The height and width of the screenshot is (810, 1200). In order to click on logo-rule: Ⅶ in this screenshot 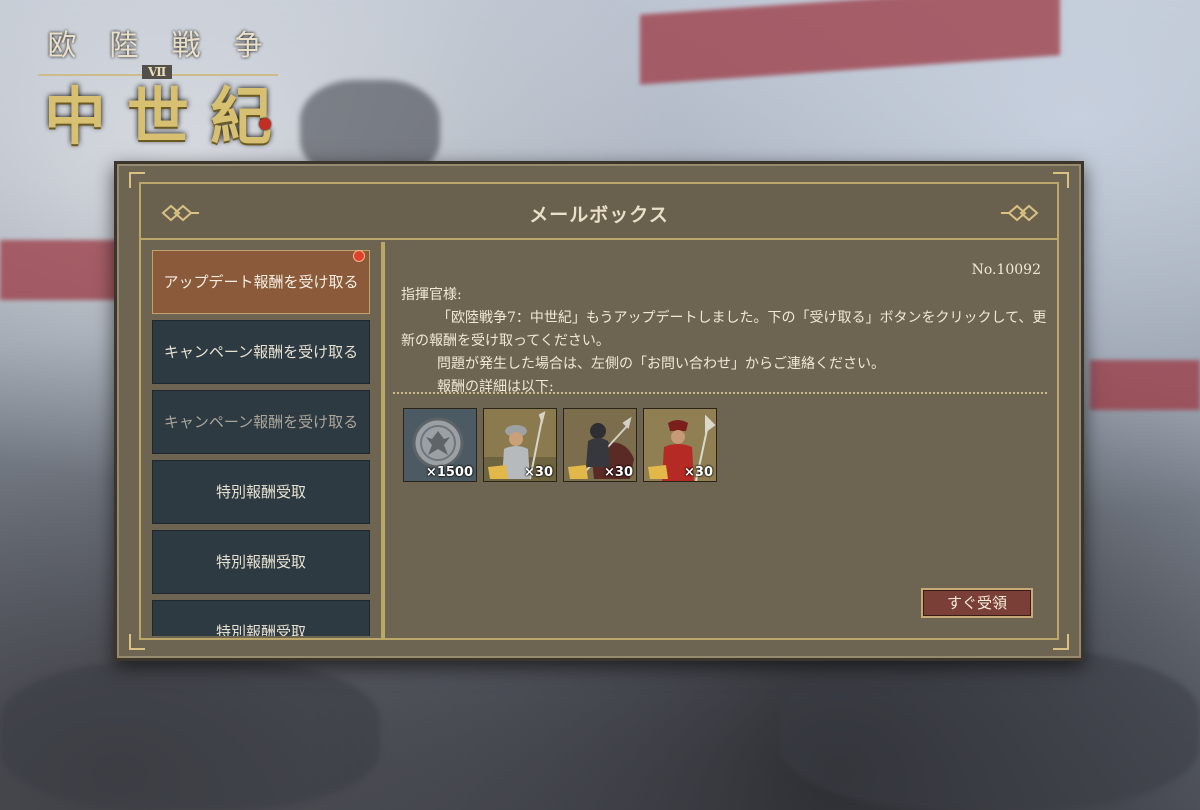, I will do `click(158, 72)`.